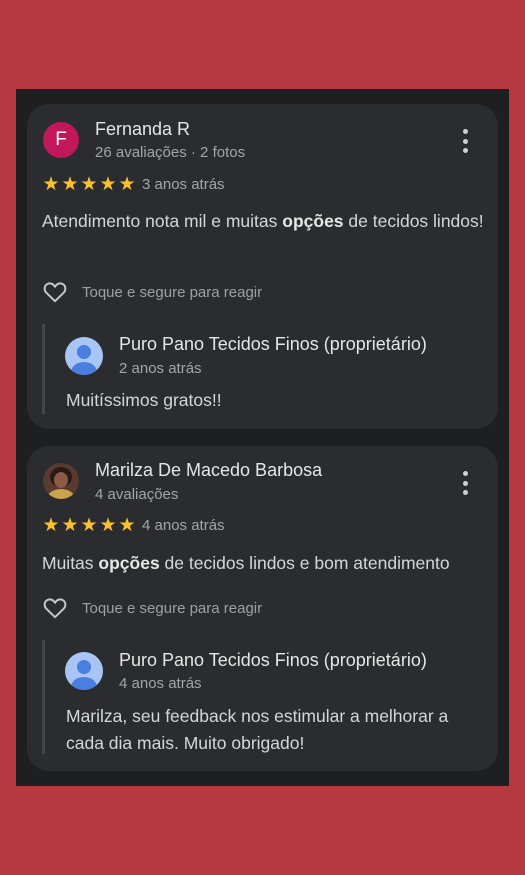 Image resolution: width=525 pixels, height=875 pixels. I want to click on reviewer-meta: 26 avaliações · 2 fotos, so click(170, 152).